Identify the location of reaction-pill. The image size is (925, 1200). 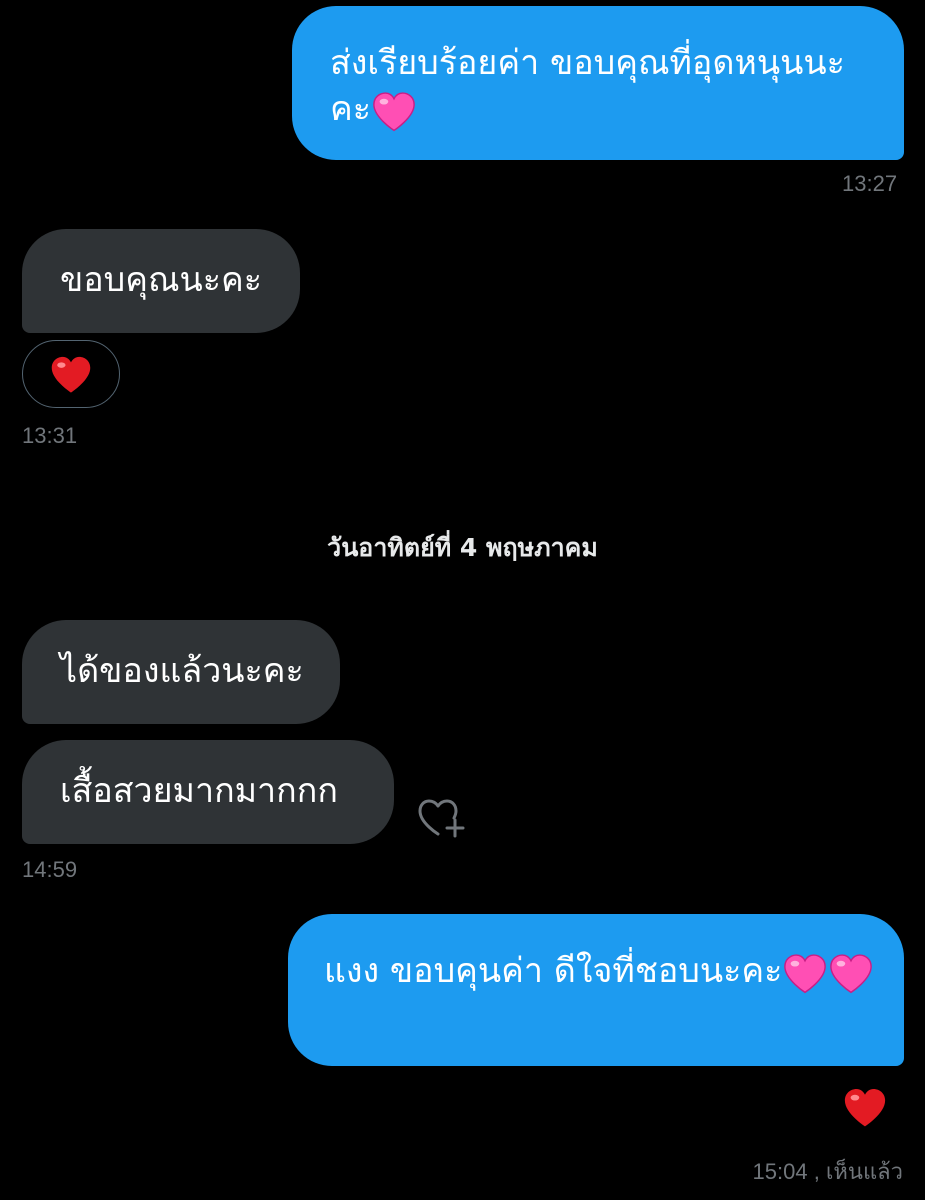
(71, 374).